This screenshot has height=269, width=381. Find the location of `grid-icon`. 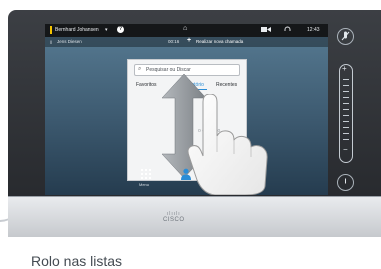

grid-icon is located at coordinates (146, 174).